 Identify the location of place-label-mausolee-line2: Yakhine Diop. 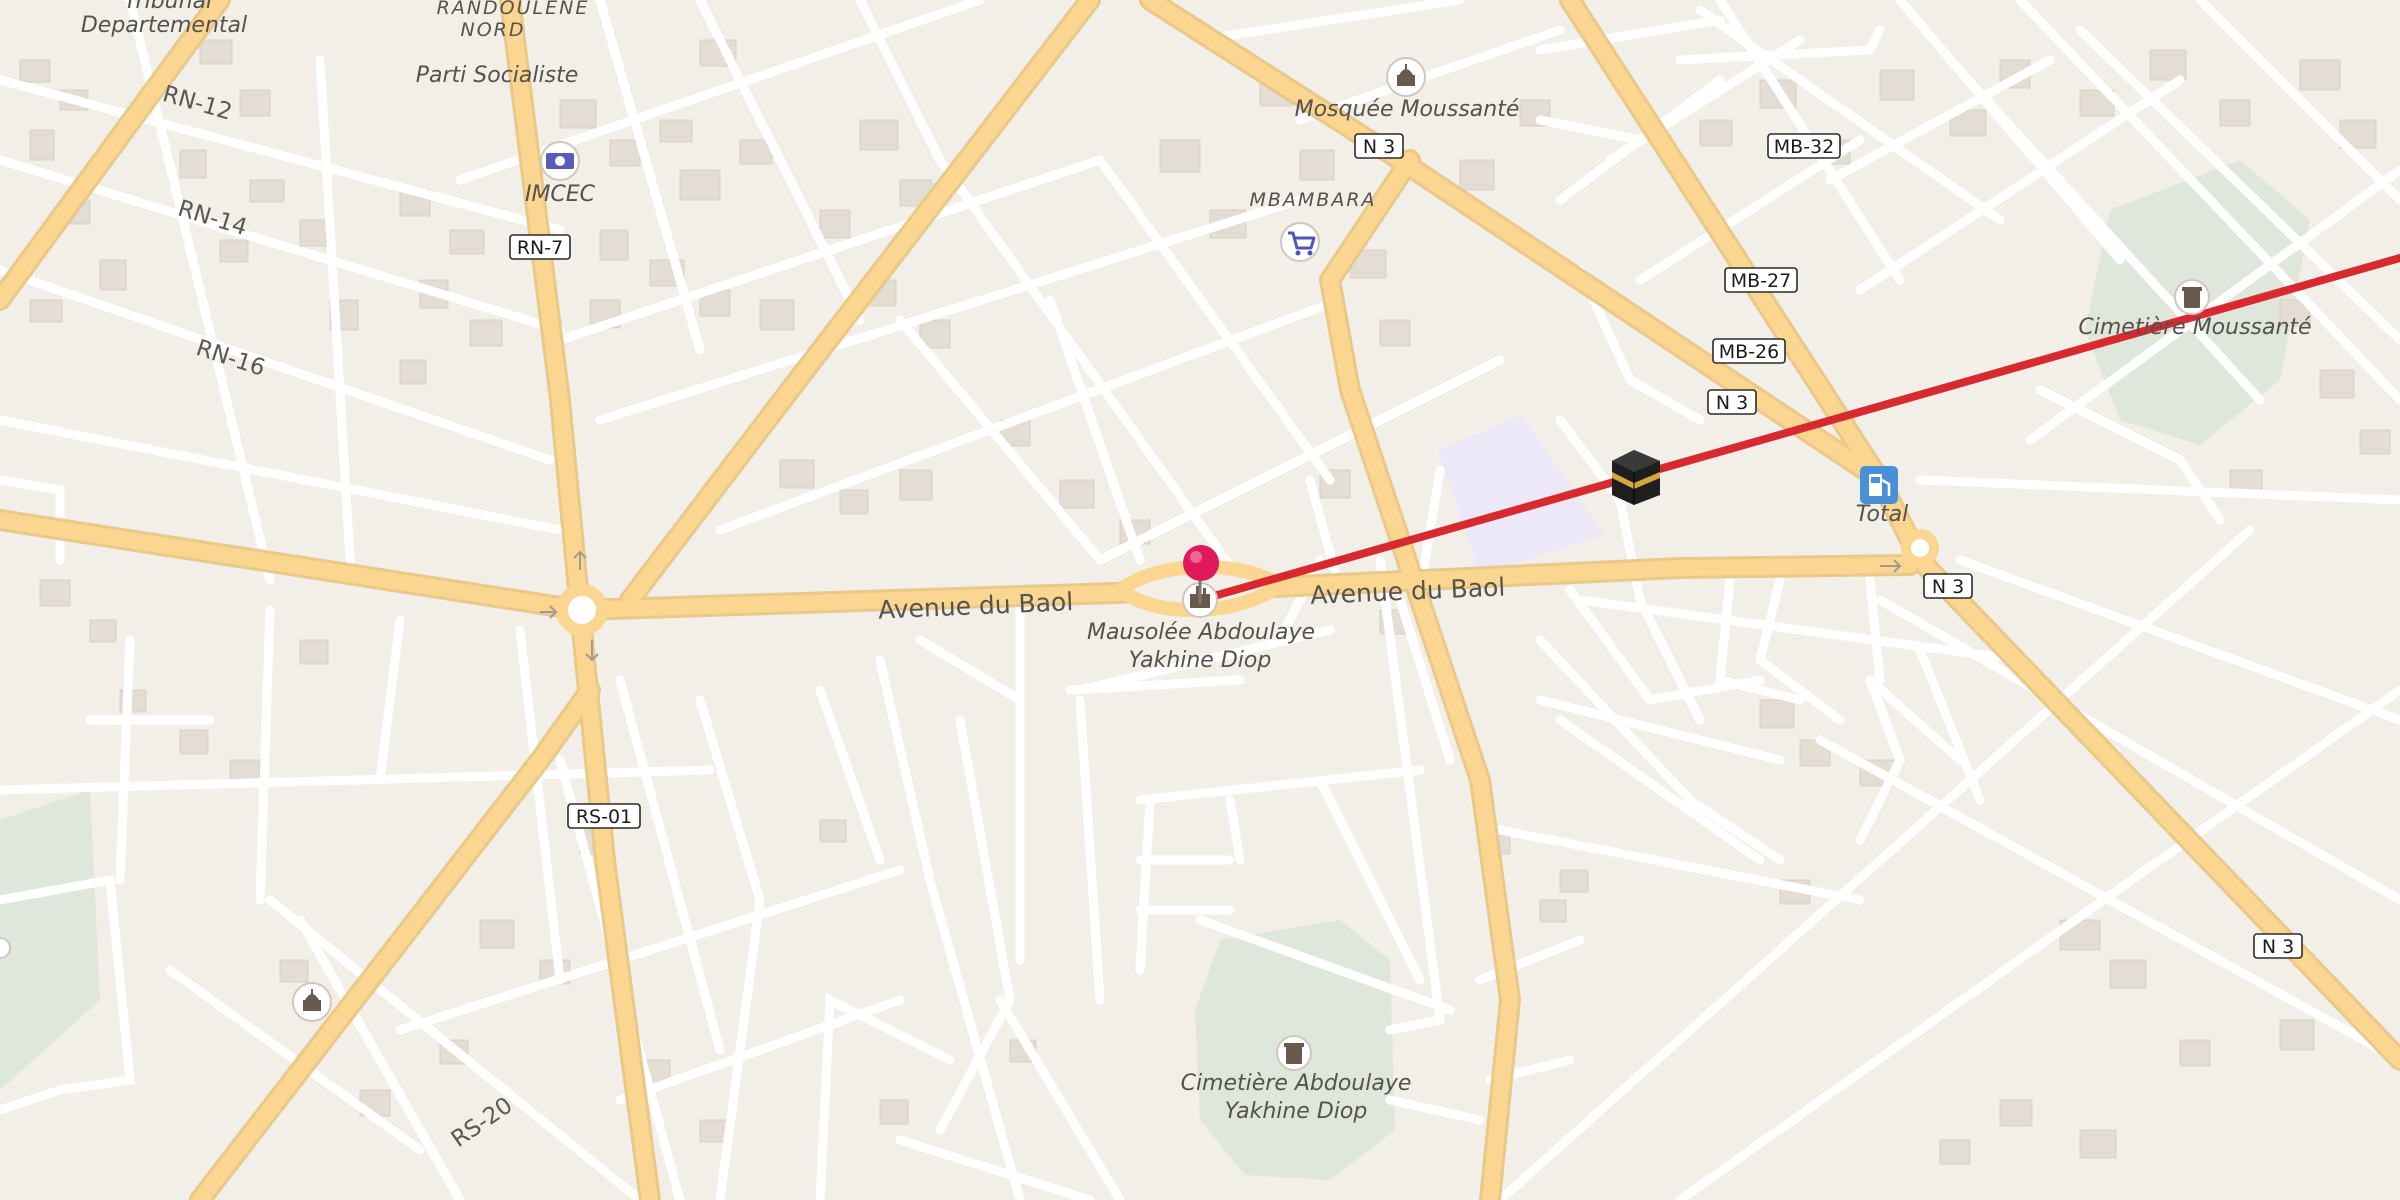
(1200, 660).